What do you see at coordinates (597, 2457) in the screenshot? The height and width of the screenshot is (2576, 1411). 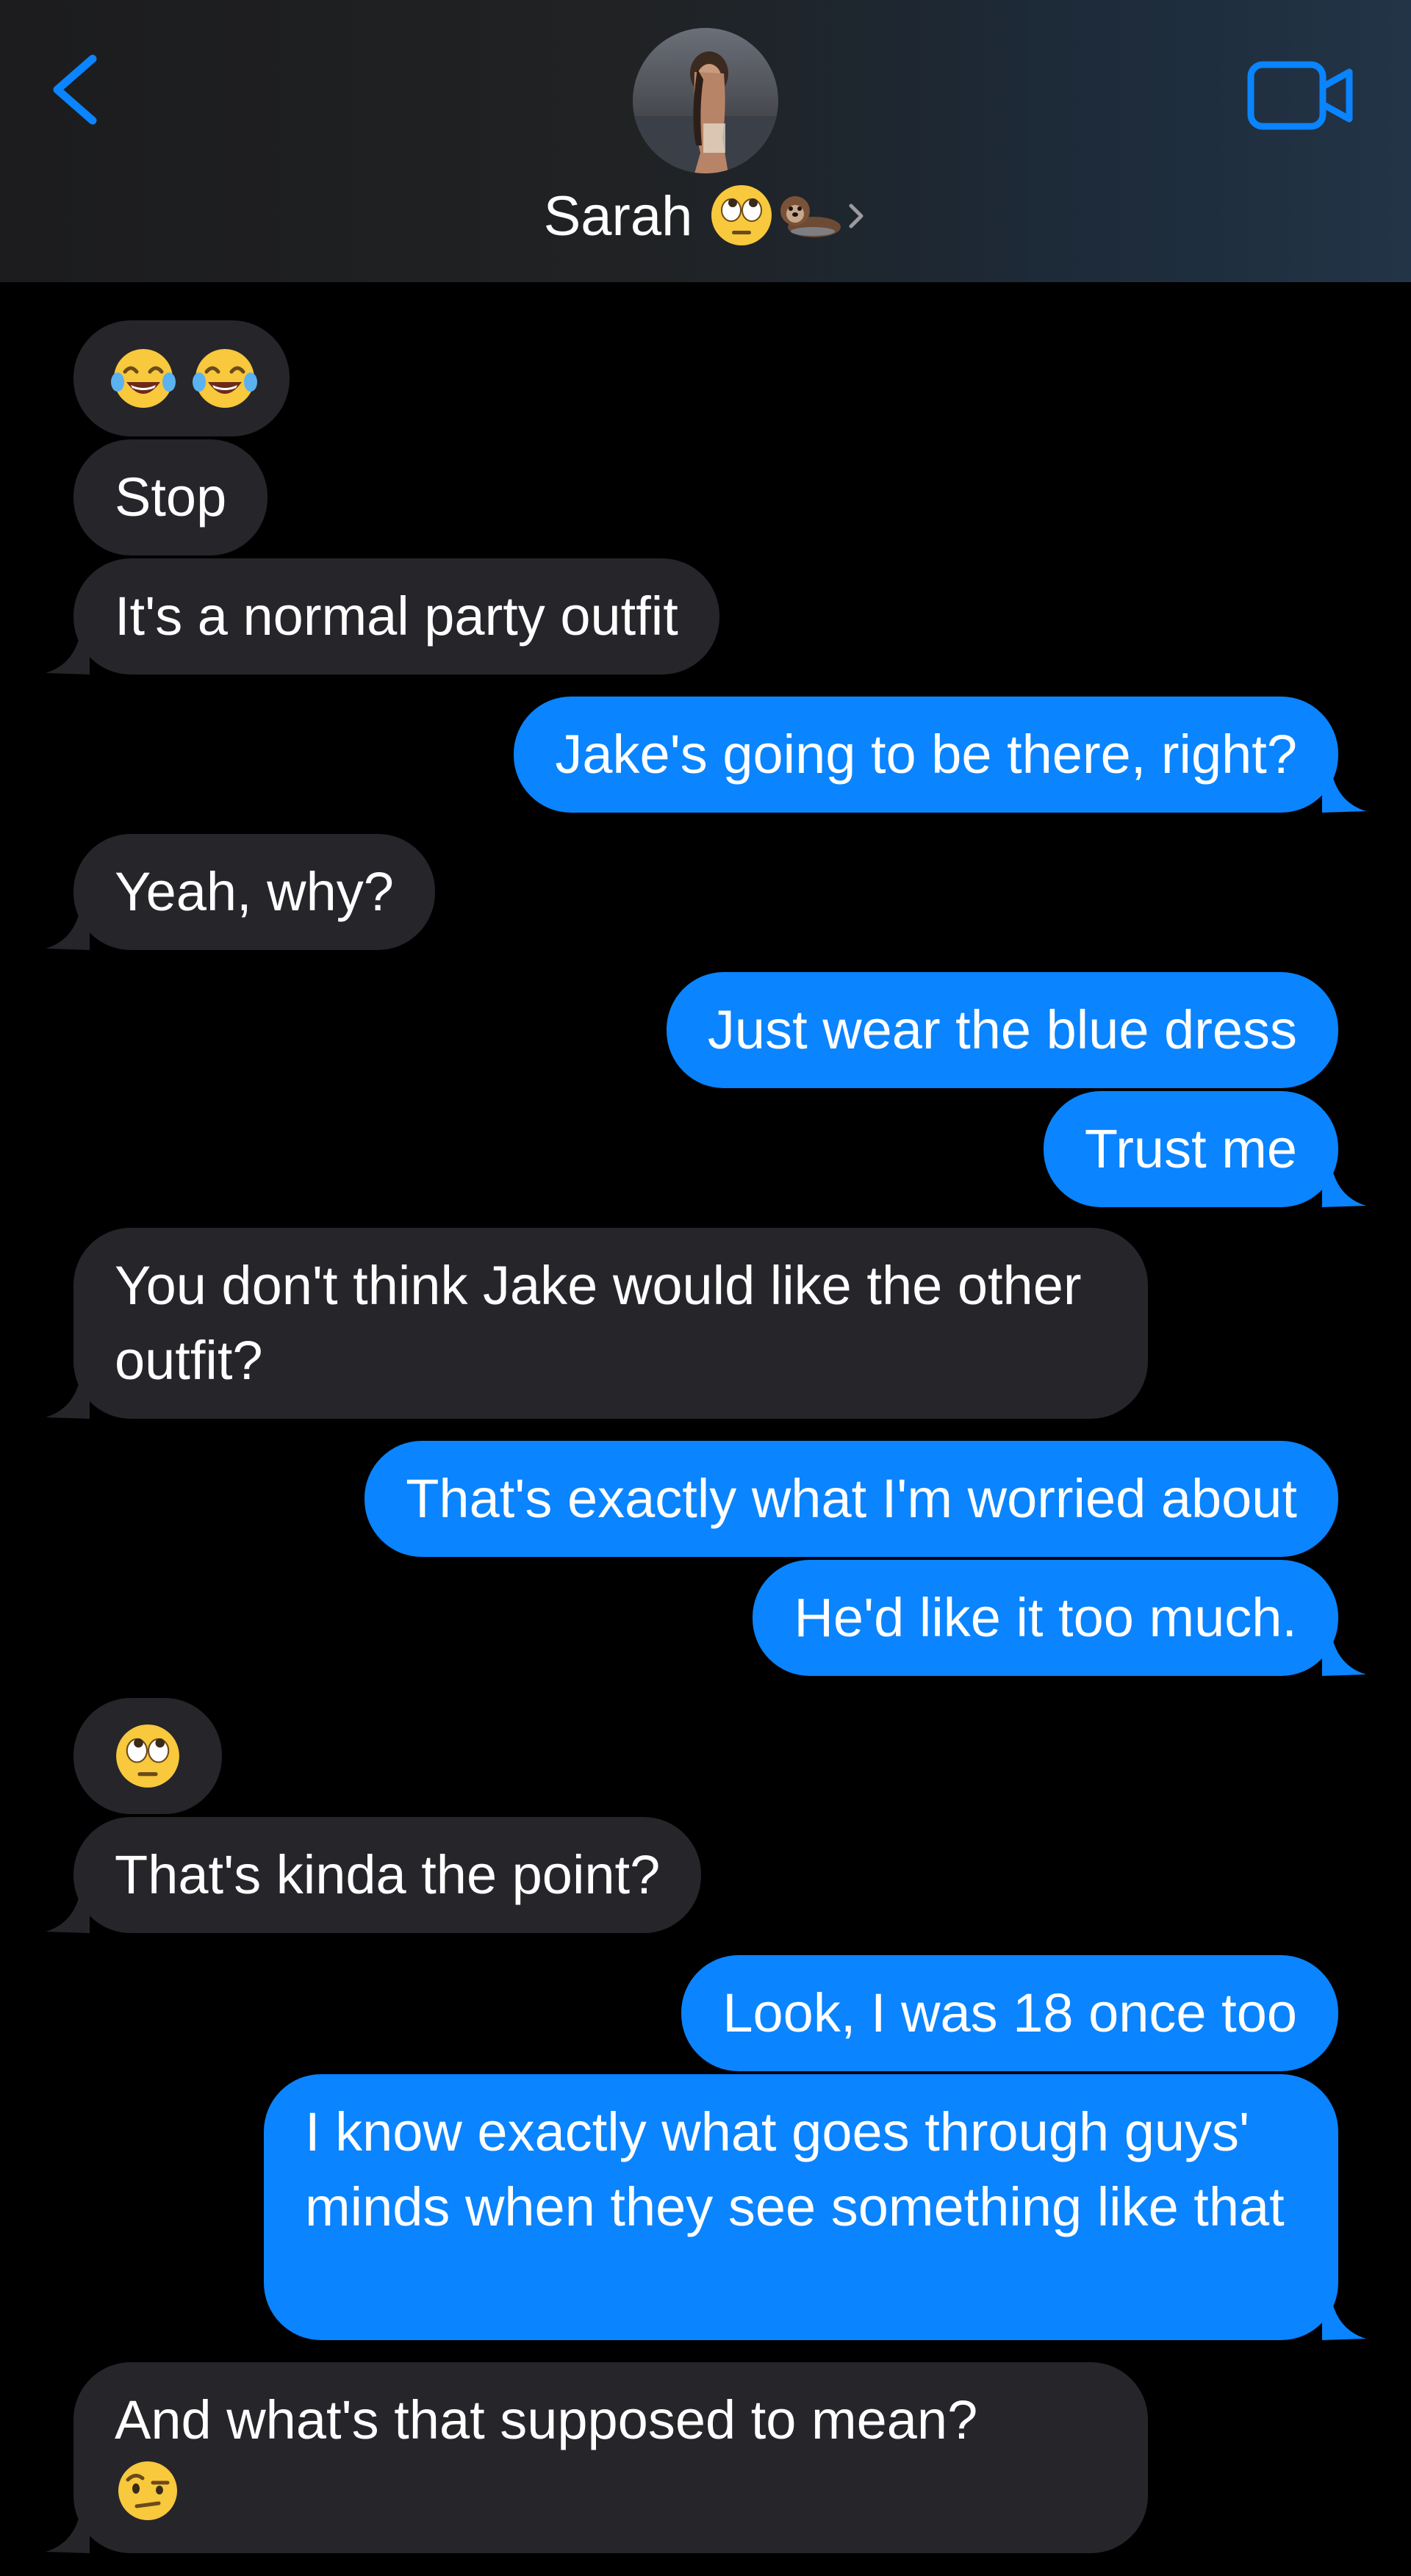 I see `received-message: And what's that supposed to mean?` at bounding box center [597, 2457].